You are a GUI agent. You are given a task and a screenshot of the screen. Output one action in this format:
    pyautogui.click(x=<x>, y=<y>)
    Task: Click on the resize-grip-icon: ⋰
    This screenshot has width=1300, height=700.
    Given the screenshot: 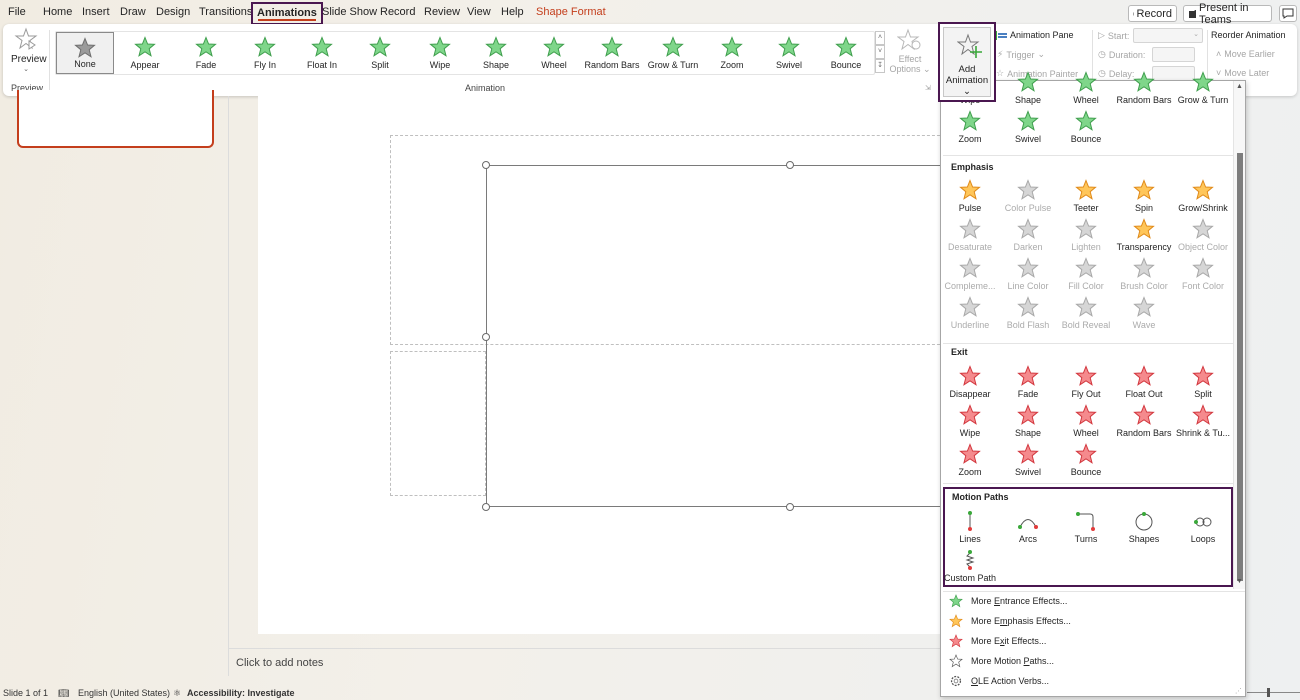 What is the action you would take?
    pyautogui.click(x=1238, y=691)
    